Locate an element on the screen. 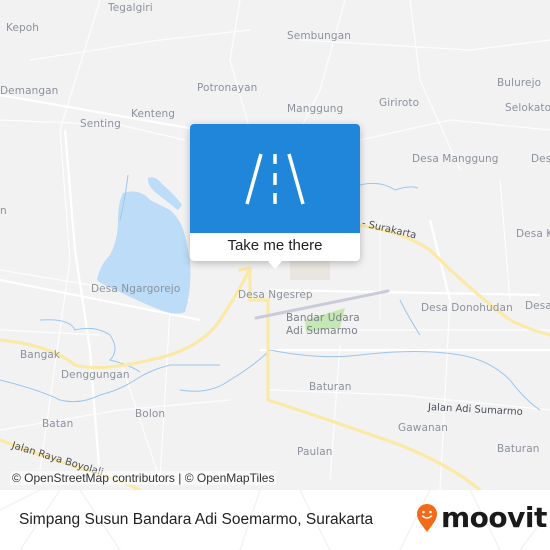  place-label: Bandar Udara is located at coordinates (323, 318).